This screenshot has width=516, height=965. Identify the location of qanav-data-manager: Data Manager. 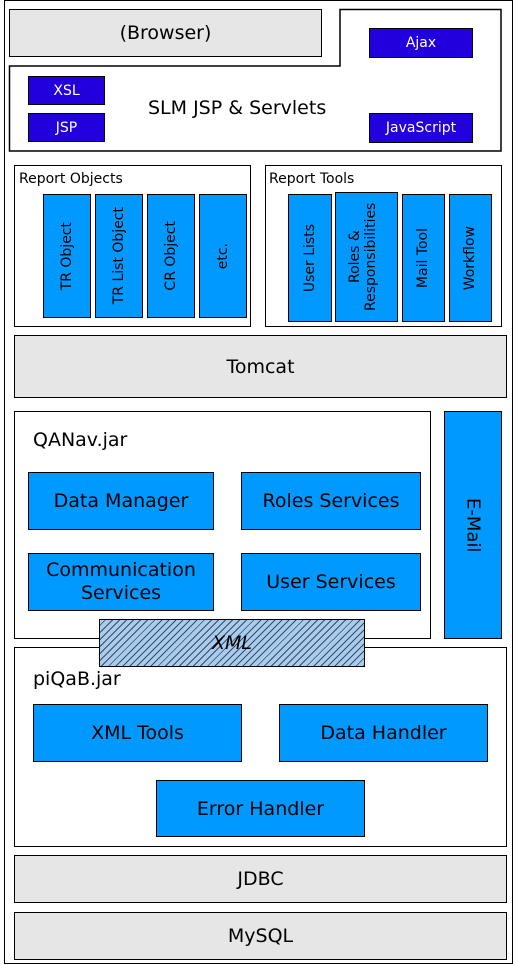
(121, 501).